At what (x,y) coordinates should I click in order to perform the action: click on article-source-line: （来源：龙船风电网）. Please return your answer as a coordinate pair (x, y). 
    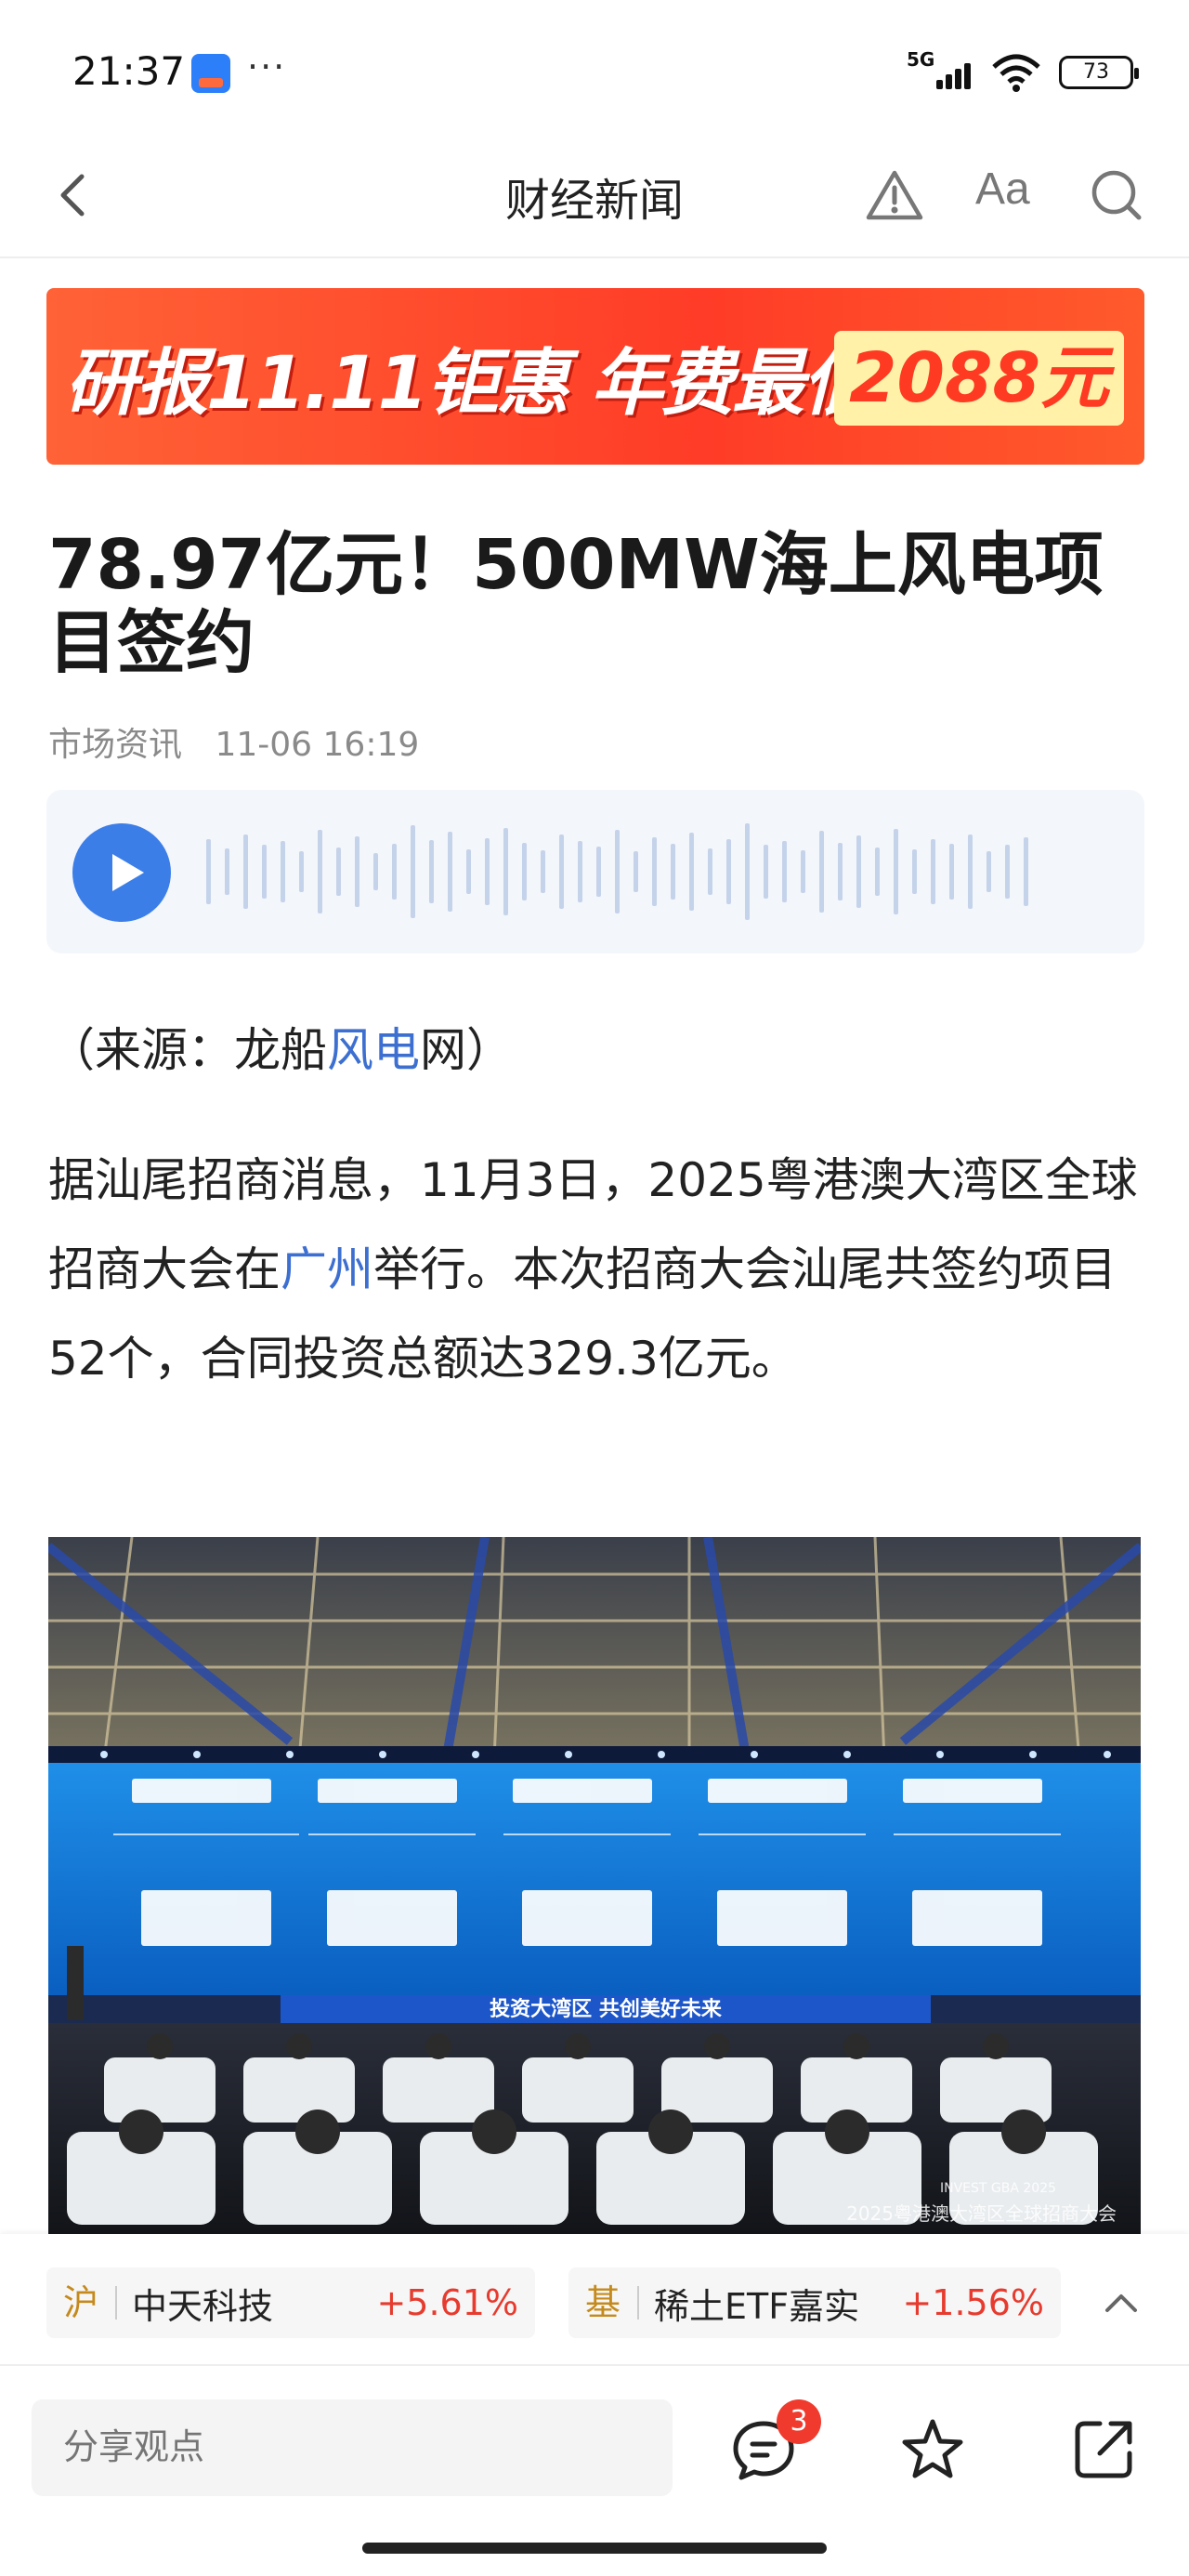
    Looking at the image, I should click on (594, 1050).